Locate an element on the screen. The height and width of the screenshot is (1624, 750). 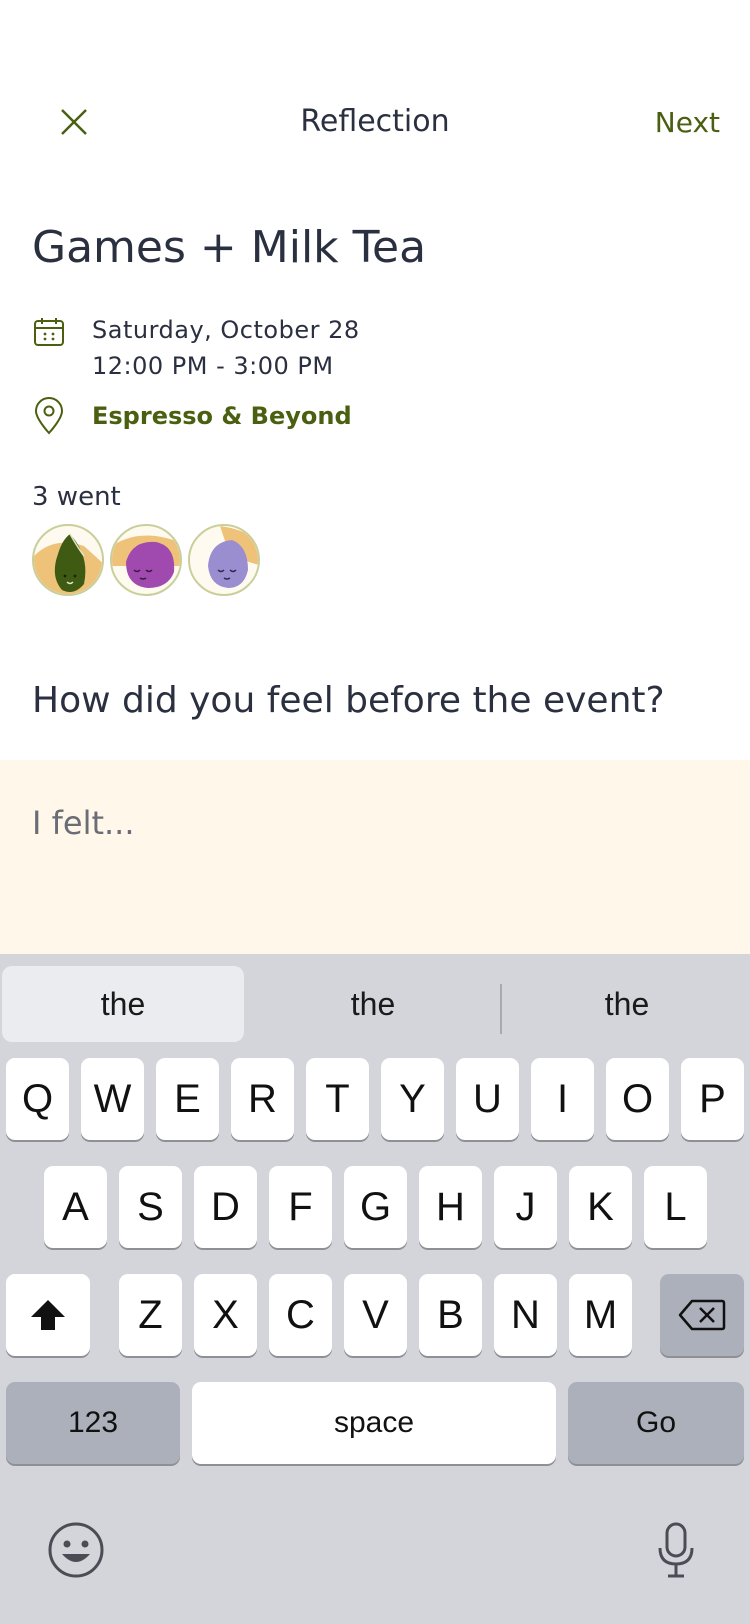
key-t: T is located at coordinates (337, 1099).